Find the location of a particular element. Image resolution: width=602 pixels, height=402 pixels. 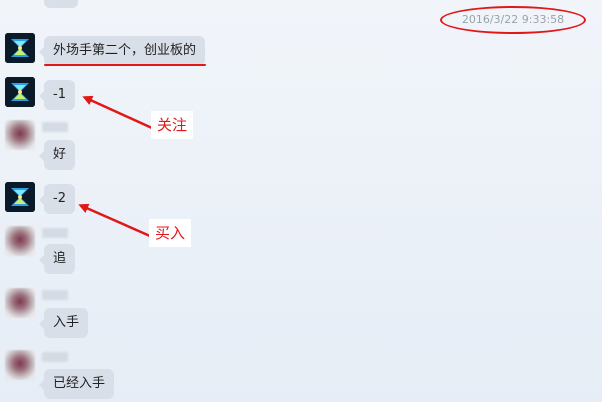

annotation-label-watch: 关注 is located at coordinates (172, 125).